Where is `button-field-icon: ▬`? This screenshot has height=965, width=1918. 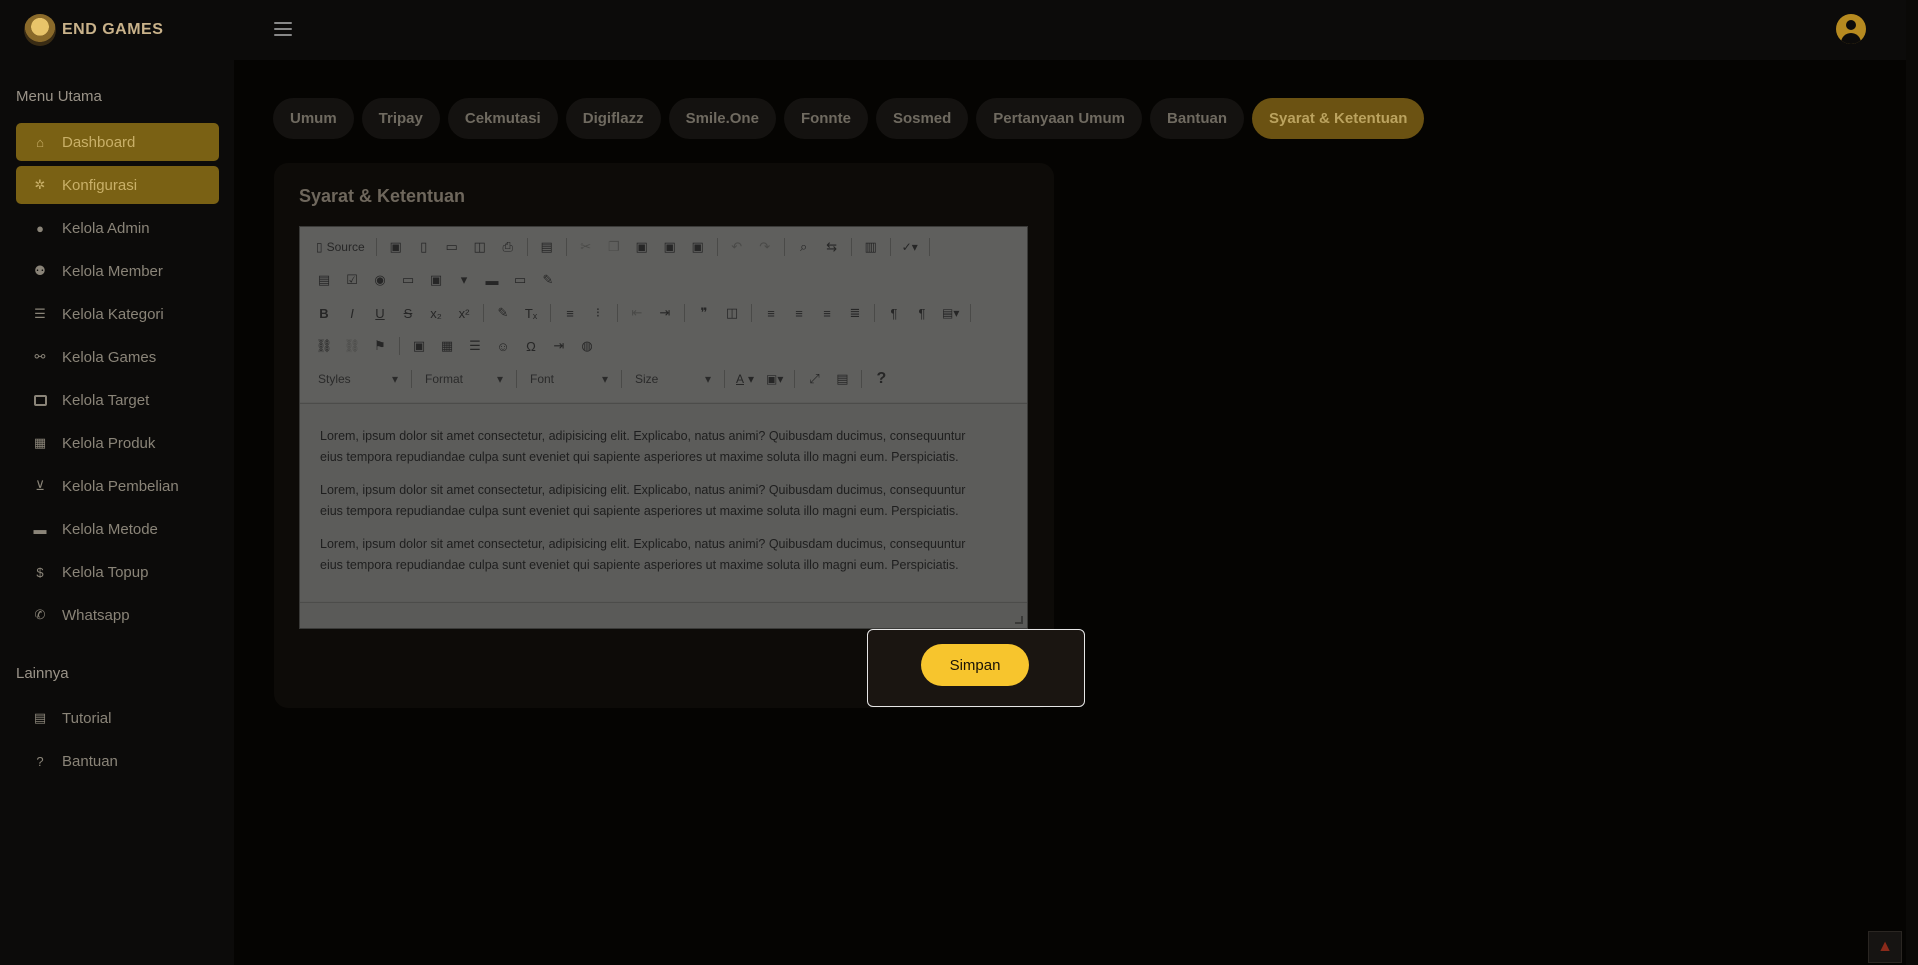 button-field-icon: ▬ is located at coordinates (492, 280).